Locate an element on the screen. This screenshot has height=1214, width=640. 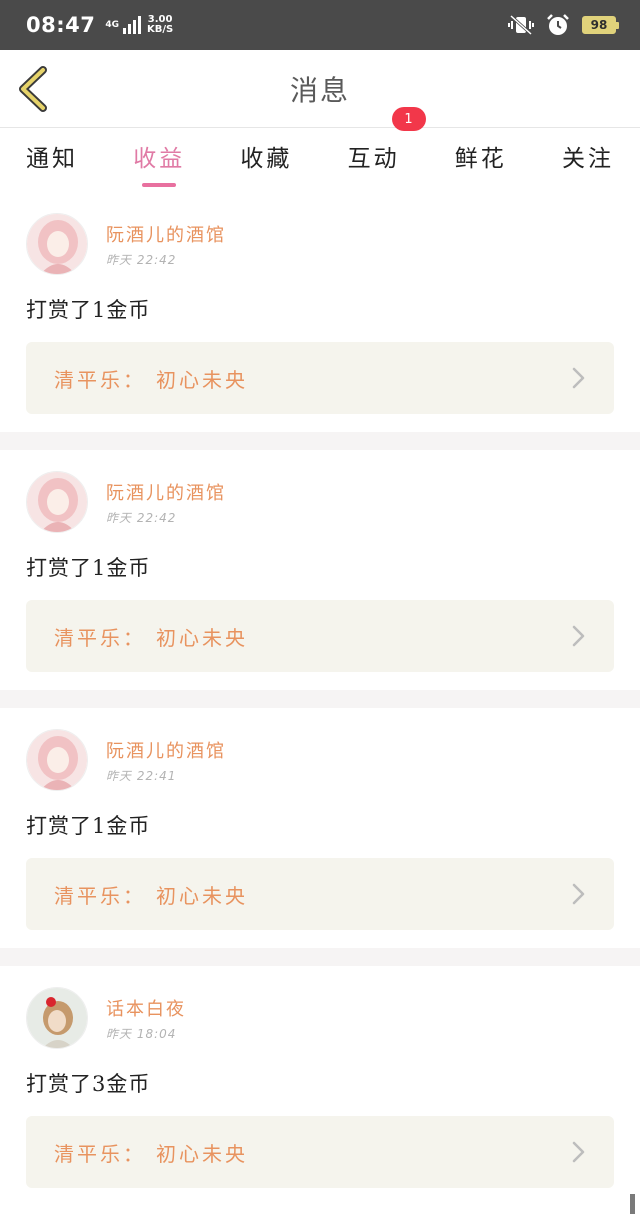
network-speed-unit: KB/S is located at coordinates (160, 29).